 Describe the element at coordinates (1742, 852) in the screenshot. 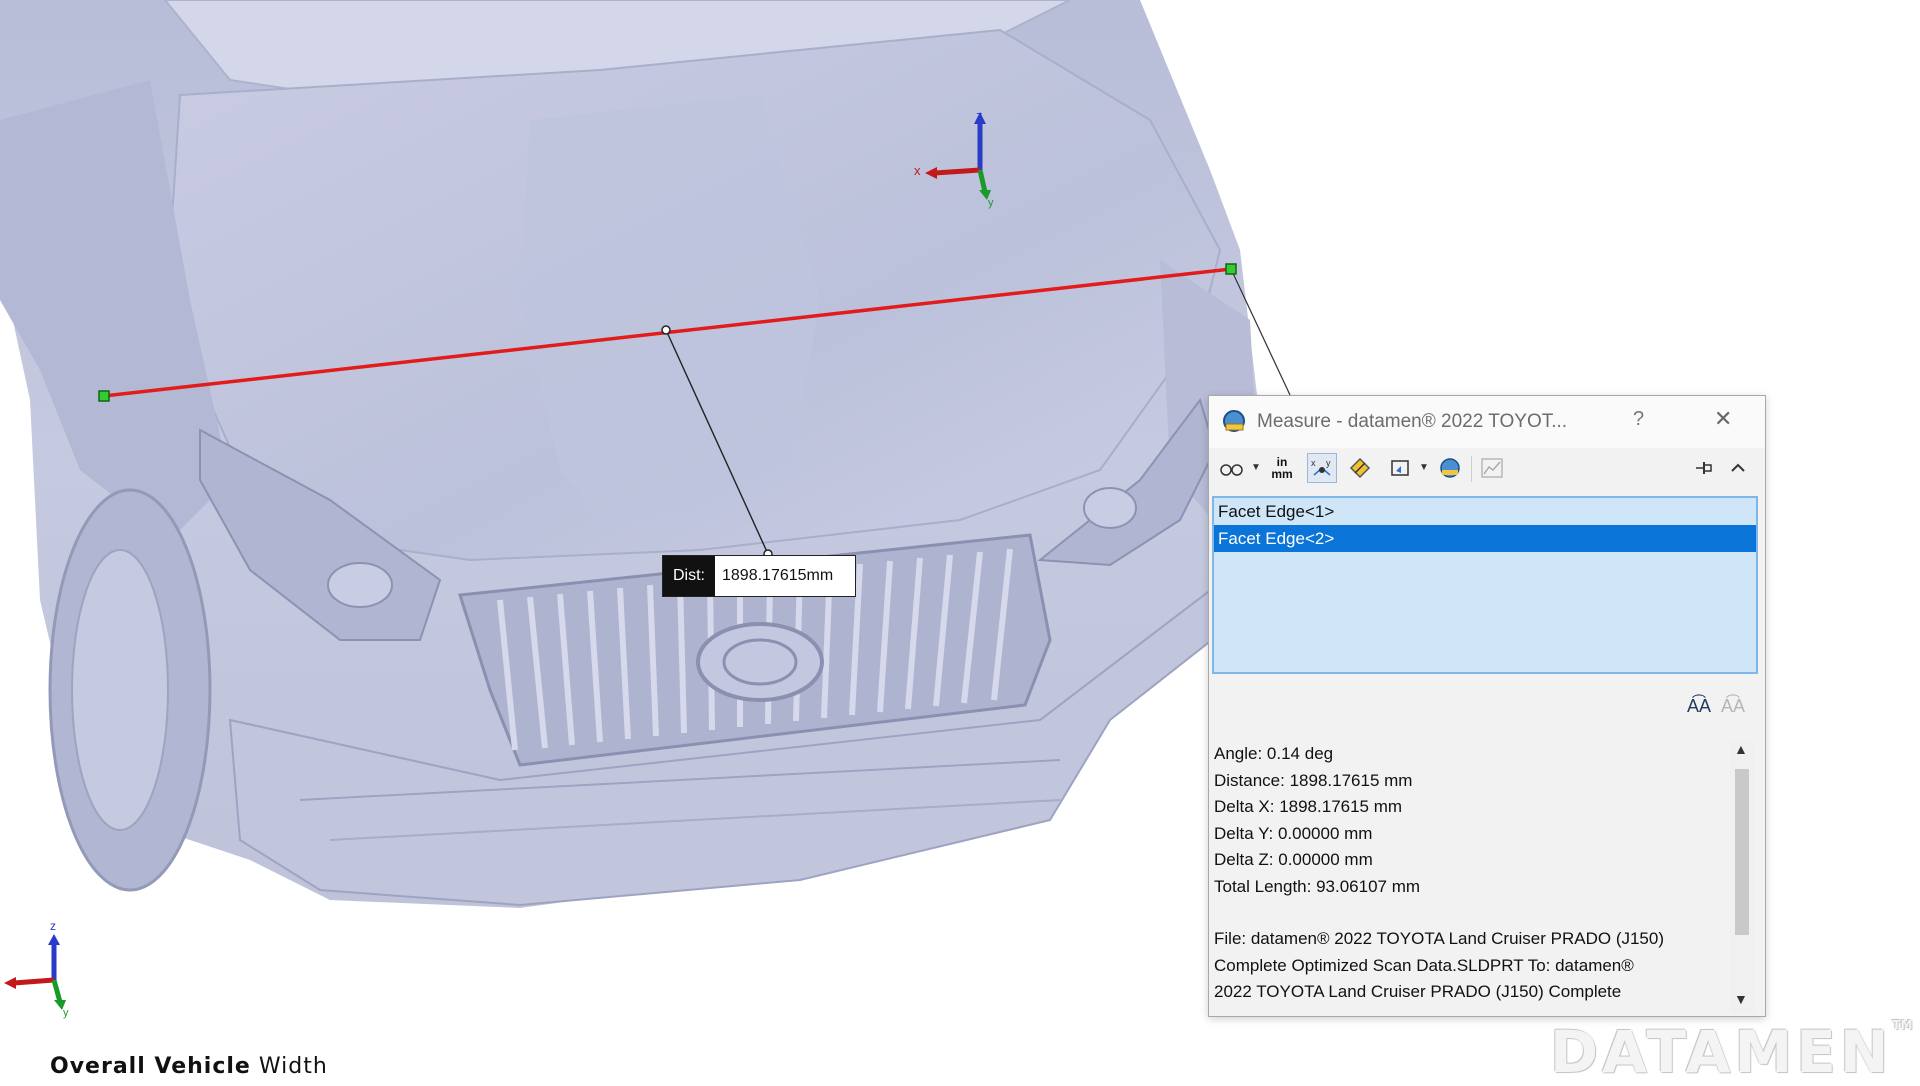

I see `scroll-thumb` at that location.